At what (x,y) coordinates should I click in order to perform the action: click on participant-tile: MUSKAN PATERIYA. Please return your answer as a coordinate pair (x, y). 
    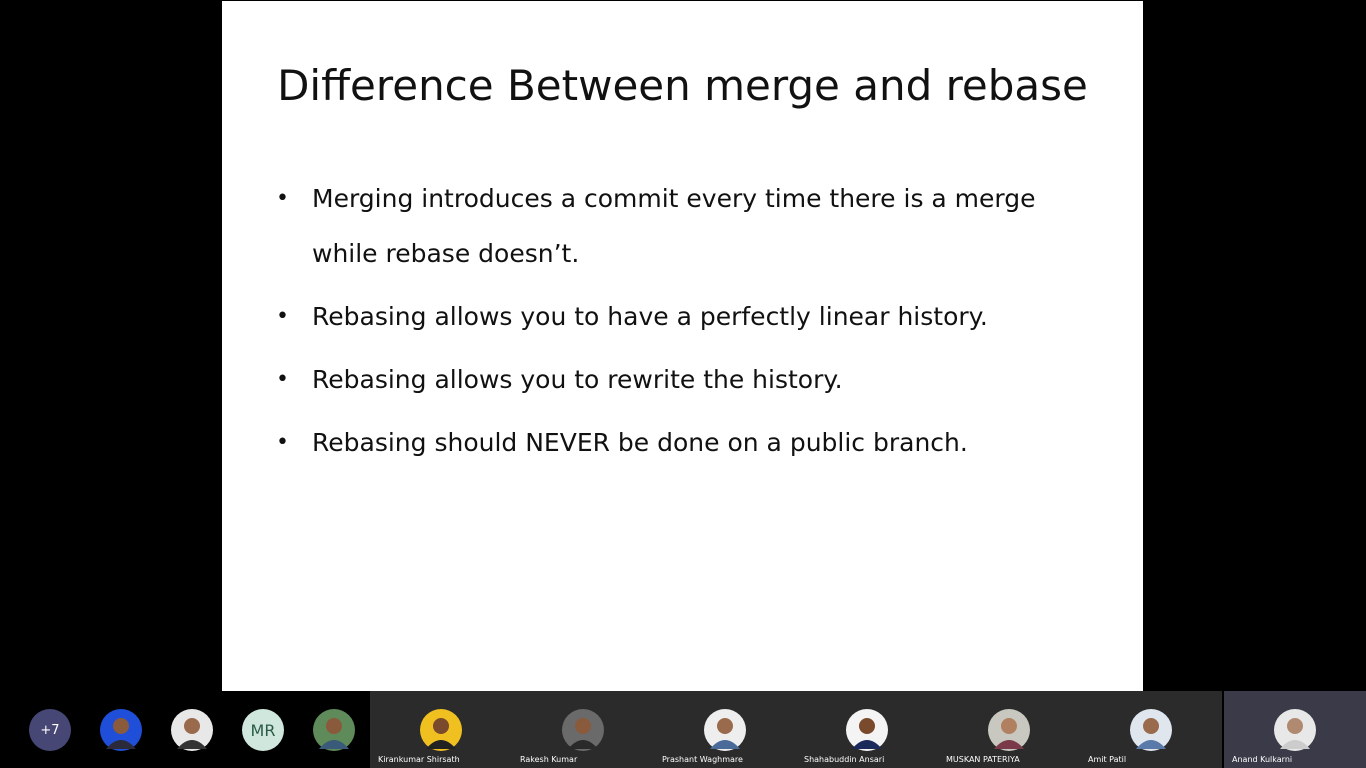
    Looking at the image, I should click on (1009, 729).